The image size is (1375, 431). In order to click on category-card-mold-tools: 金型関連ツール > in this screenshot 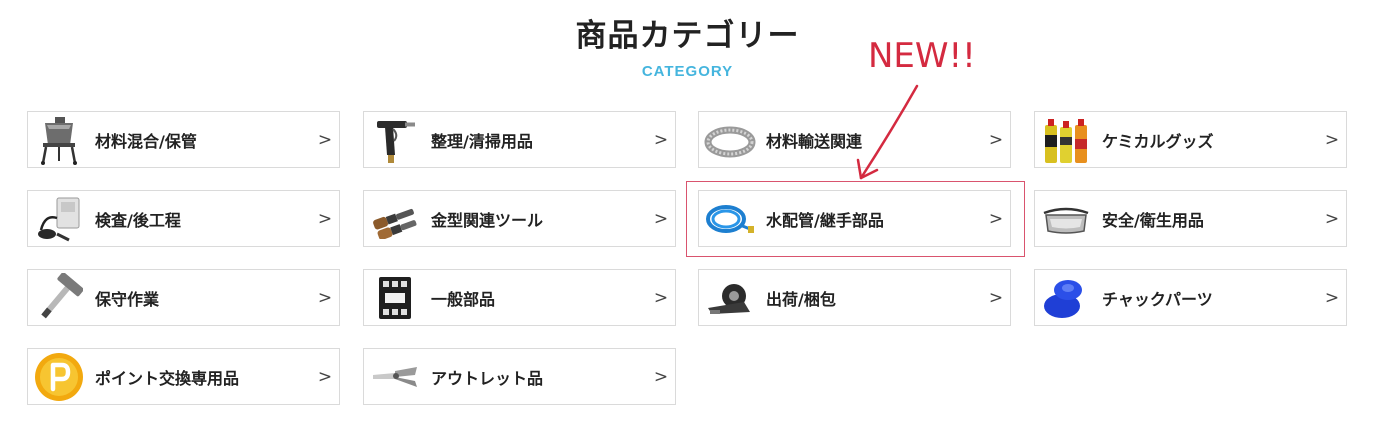, I will do `click(519, 218)`.